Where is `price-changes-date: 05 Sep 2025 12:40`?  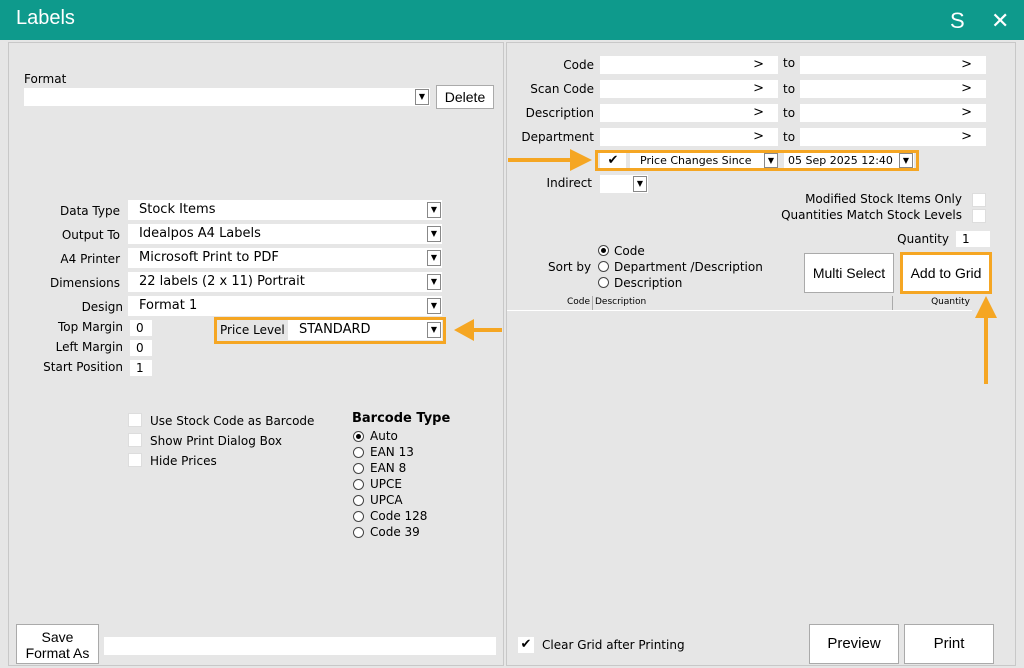 price-changes-date: 05 Sep 2025 12:40 is located at coordinates (849, 160).